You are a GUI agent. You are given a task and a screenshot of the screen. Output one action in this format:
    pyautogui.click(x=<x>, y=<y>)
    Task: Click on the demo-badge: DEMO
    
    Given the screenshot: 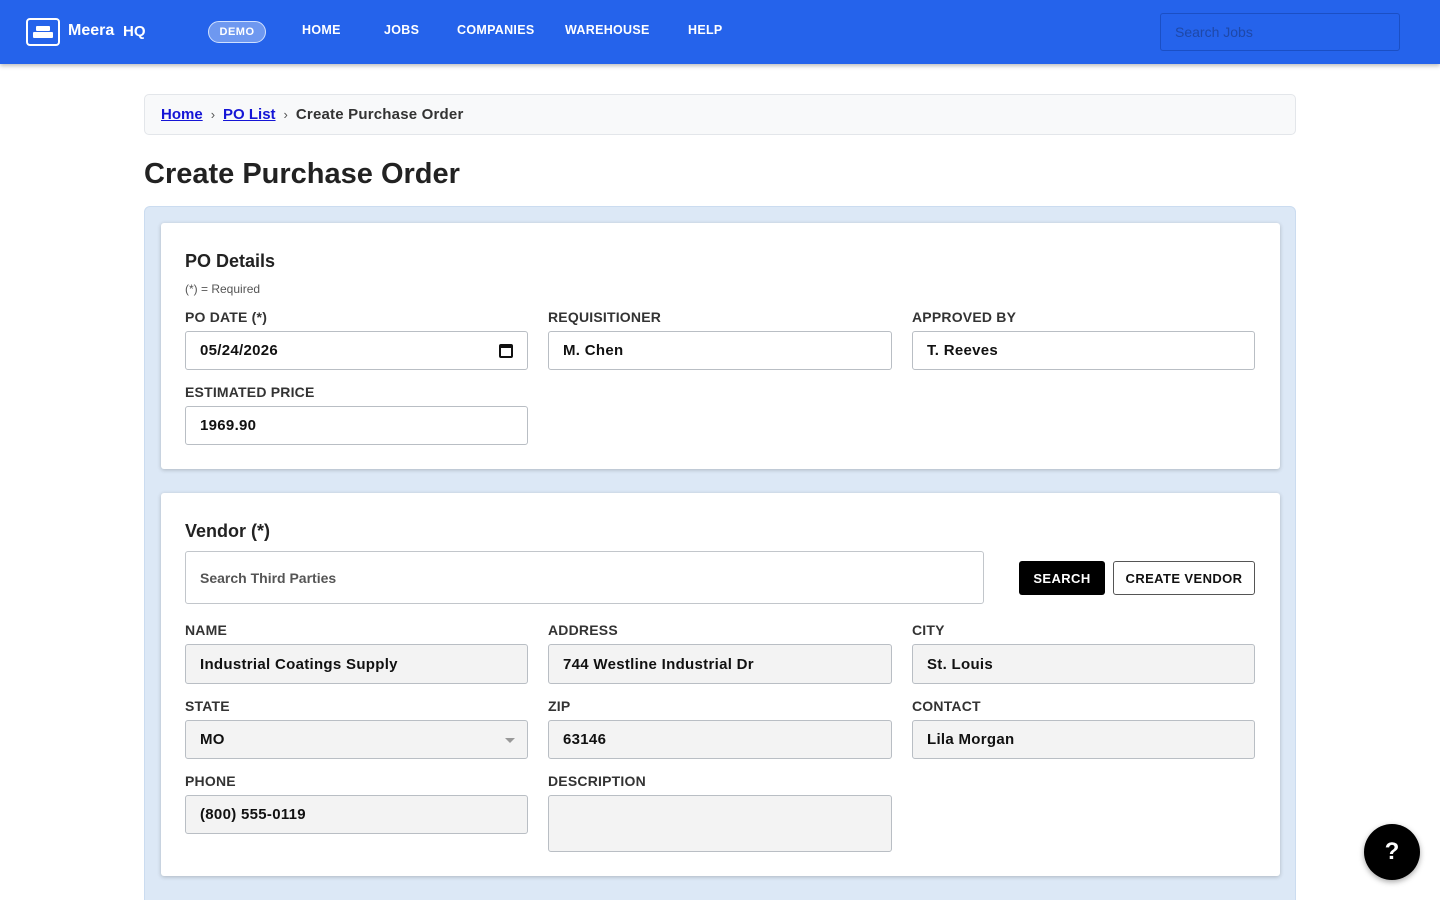 What is the action you would take?
    pyautogui.click(x=237, y=32)
    